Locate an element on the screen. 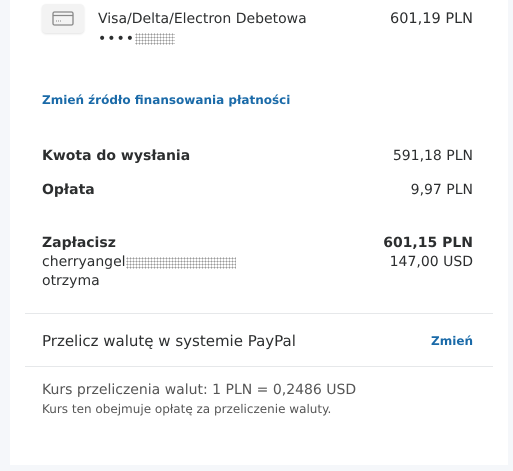 This screenshot has height=471, width=513. exchange-rate-text: Kurs przeliczenia walut: 1 PLN = 0,2486 USD is located at coordinates (200, 390).